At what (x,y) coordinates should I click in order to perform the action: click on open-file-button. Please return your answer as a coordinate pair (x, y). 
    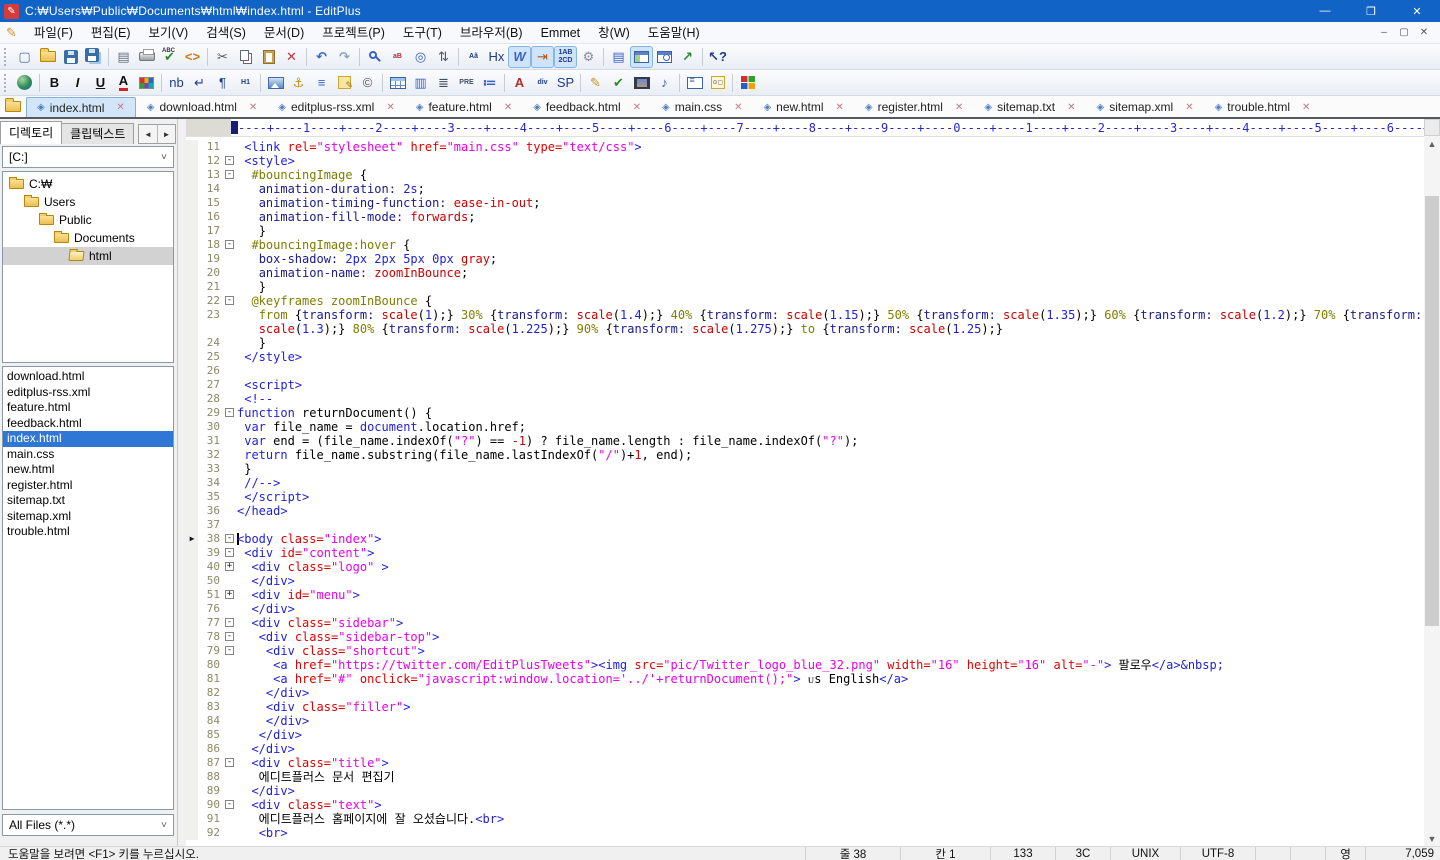
    Looking at the image, I should click on (47, 57).